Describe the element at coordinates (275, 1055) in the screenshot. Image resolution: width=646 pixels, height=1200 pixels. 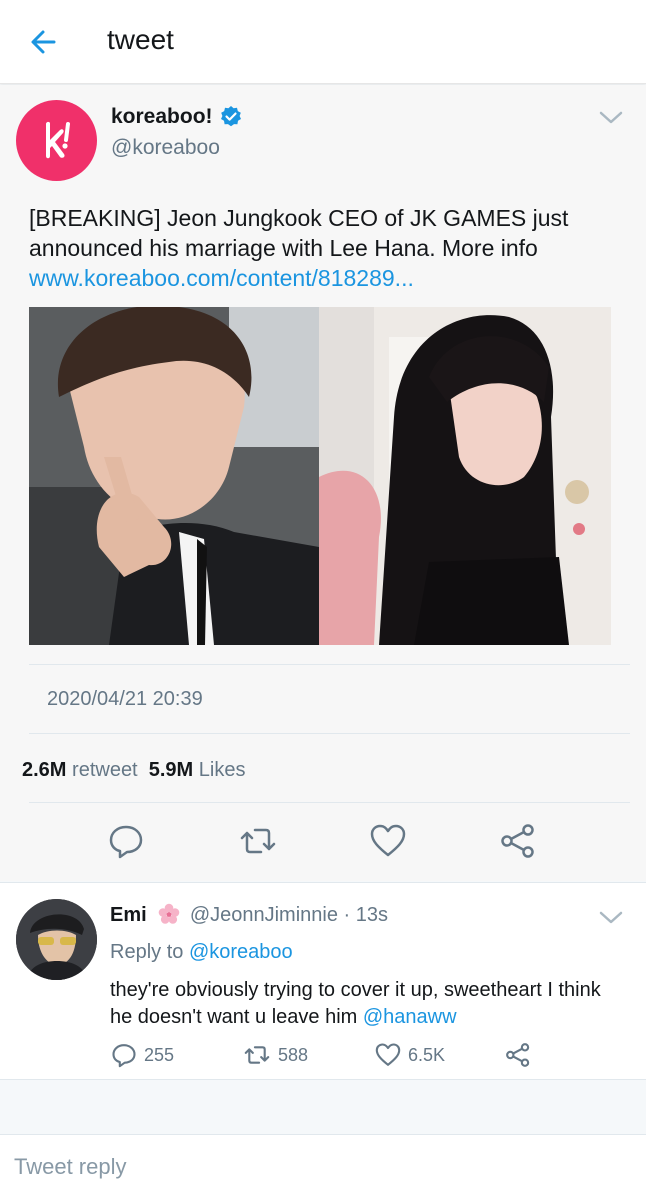
I see `reply-retweets-button: 588` at that location.